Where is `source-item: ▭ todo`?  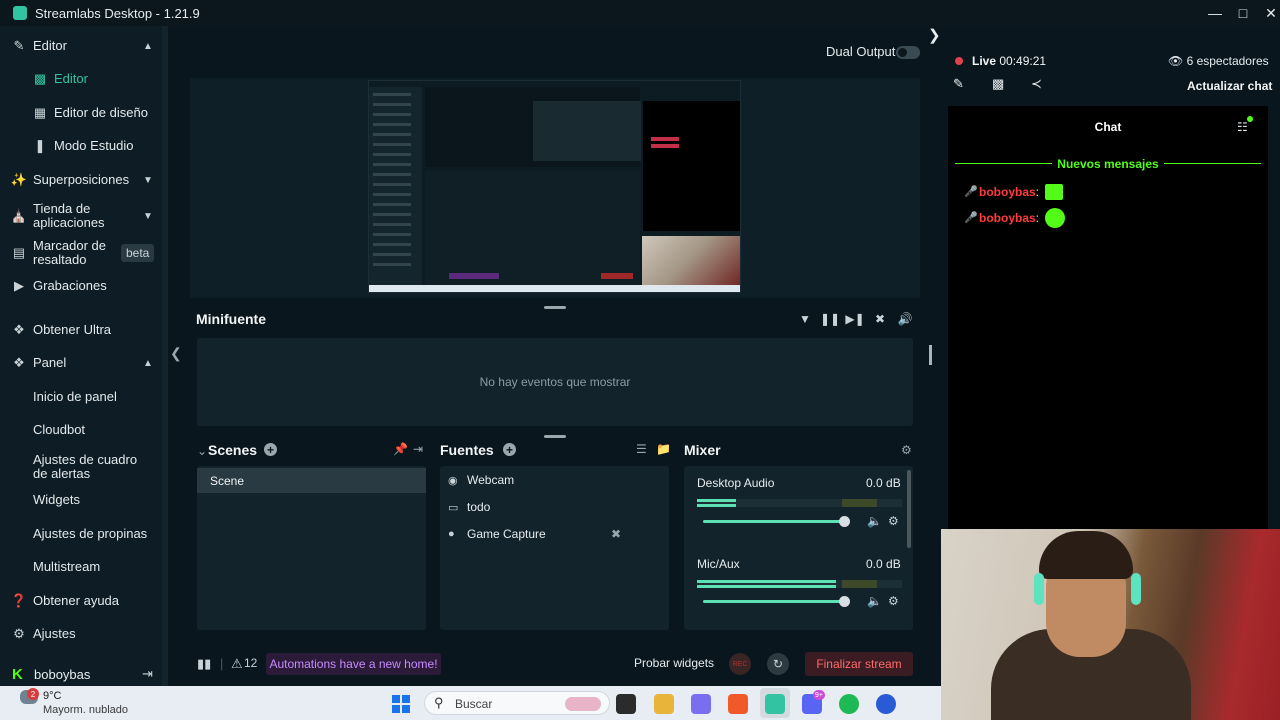 source-item: ▭ todo is located at coordinates (469, 507).